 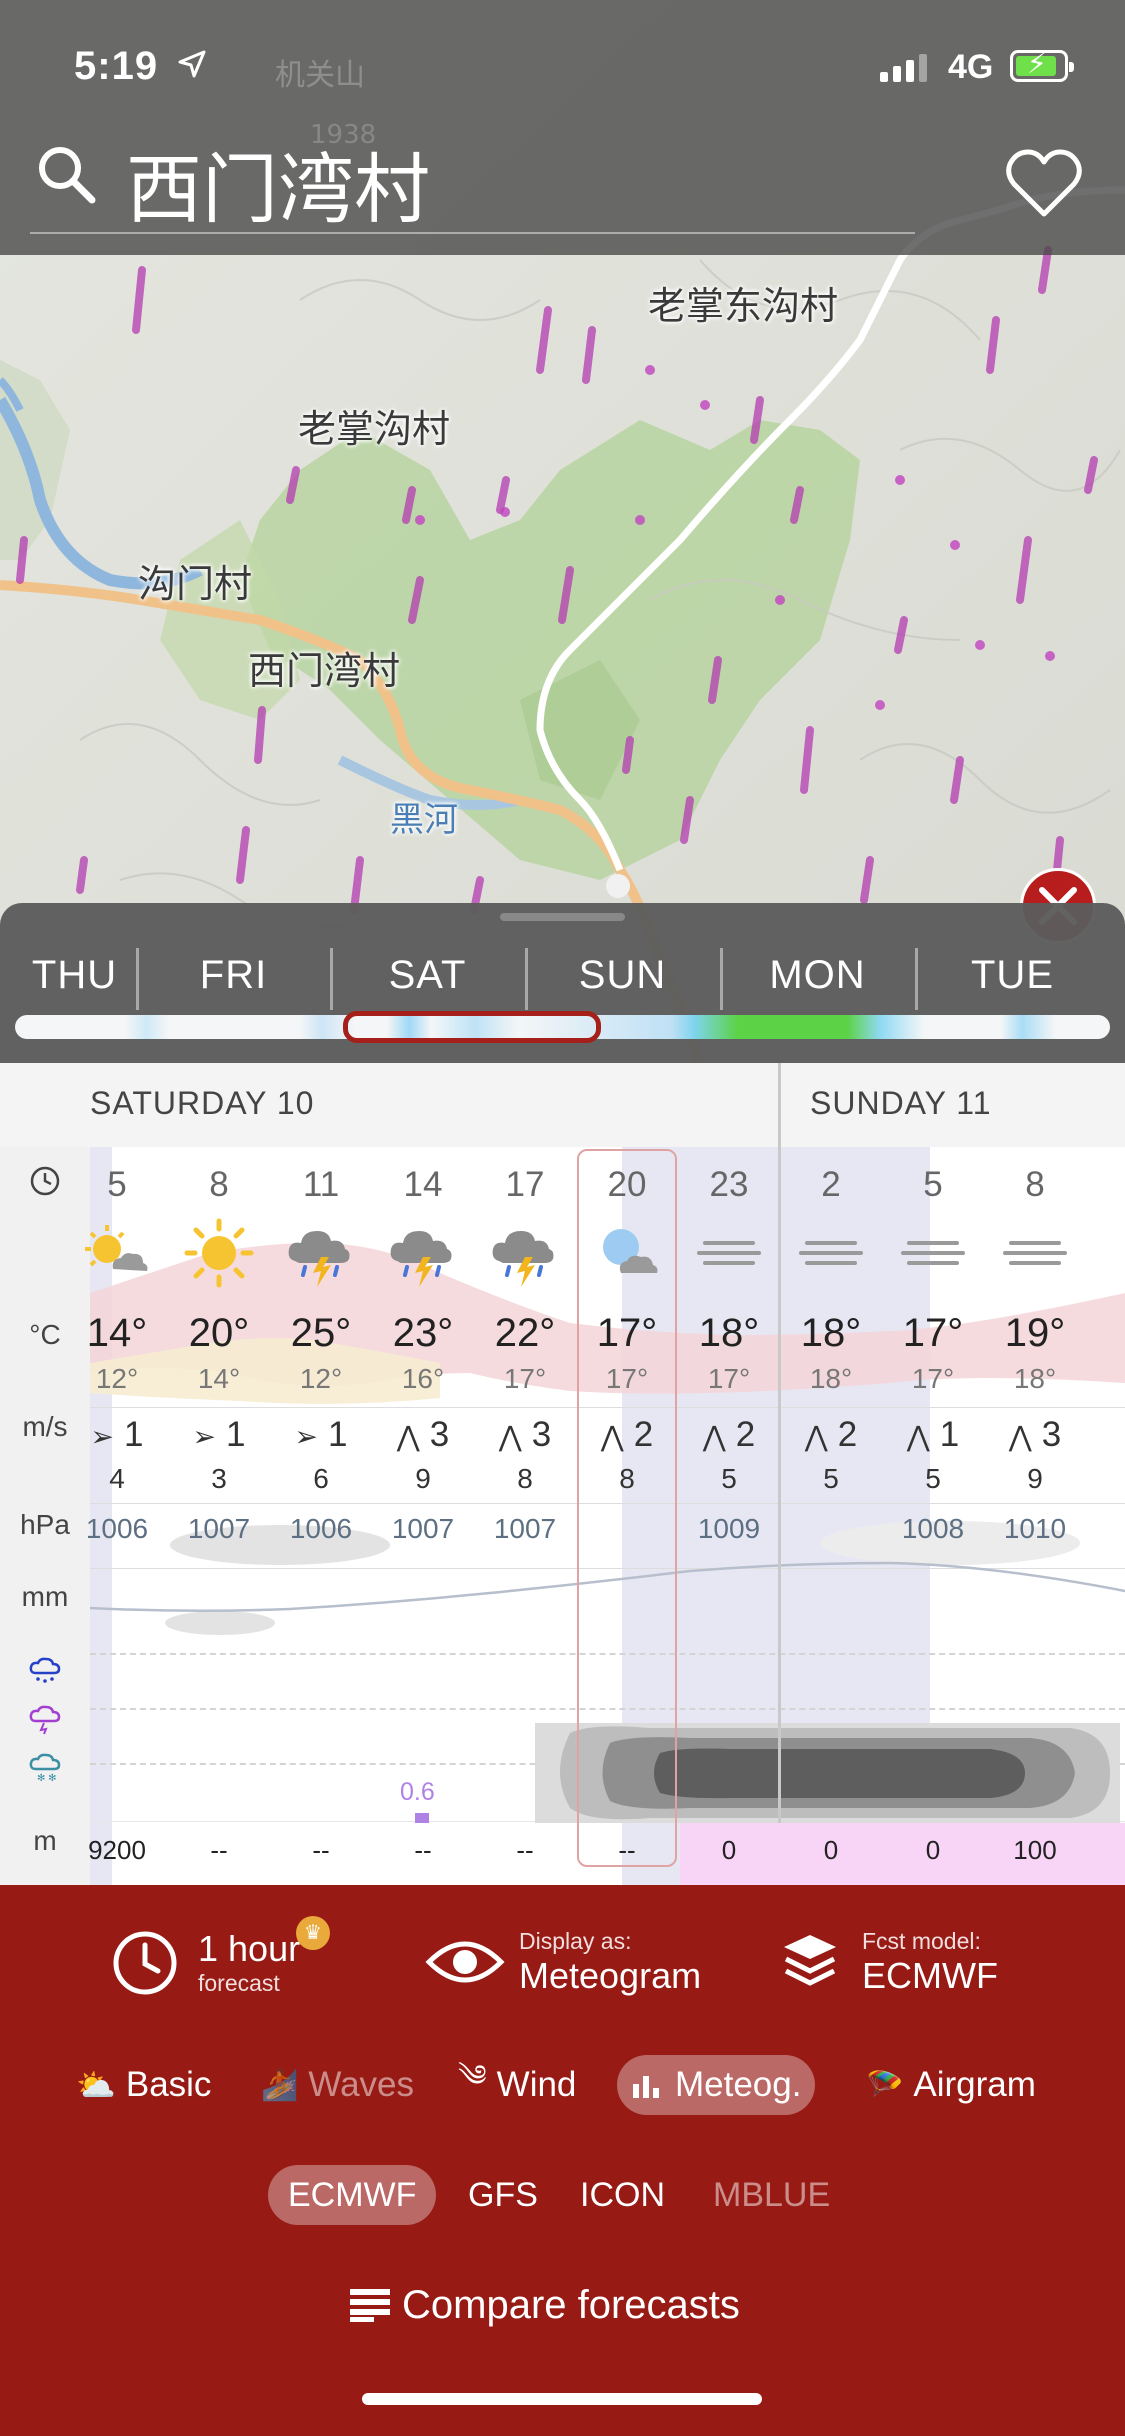 What do you see at coordinates (66, 174) in the screenshot?
I see `search-icon` at bounding box center [66, 174].